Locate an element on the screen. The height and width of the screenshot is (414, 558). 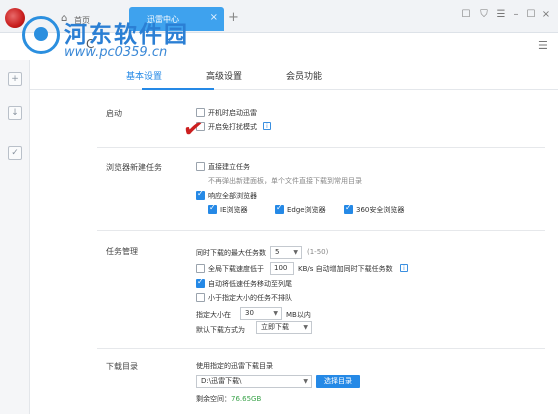
respond-browsers-checkbox is located at coordinates (200, 194).